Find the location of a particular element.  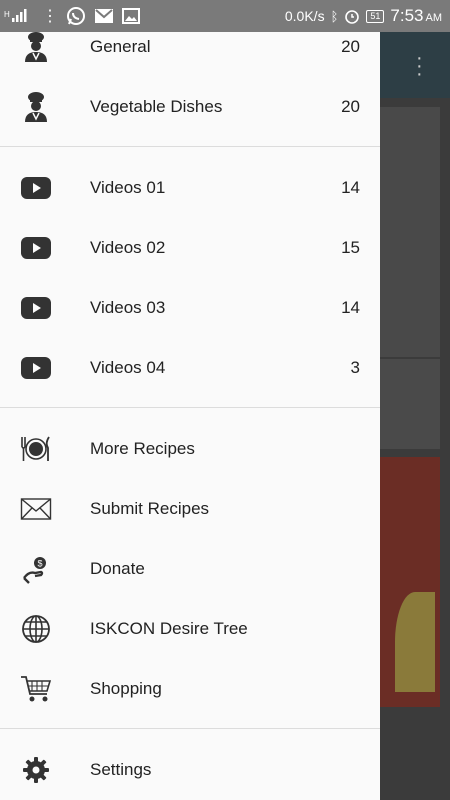

drawer-item-general: General 20 is located at coordinates (190, 54).